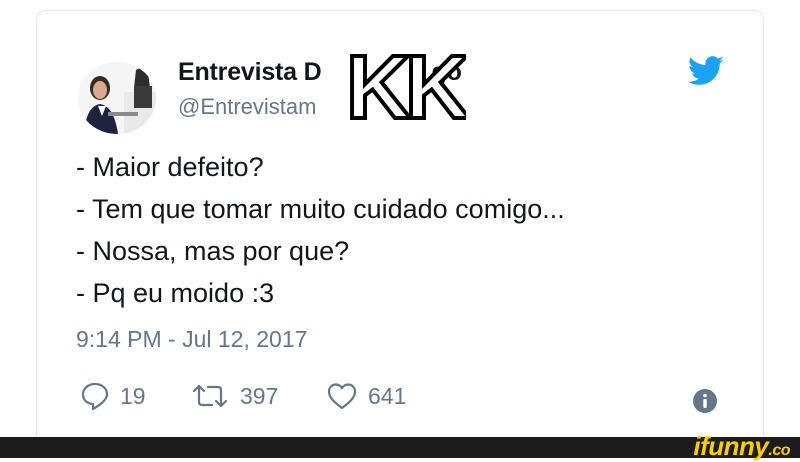 This screenshot has width=800, height=462. I want to click on retweet-icon, so click(210, 396).